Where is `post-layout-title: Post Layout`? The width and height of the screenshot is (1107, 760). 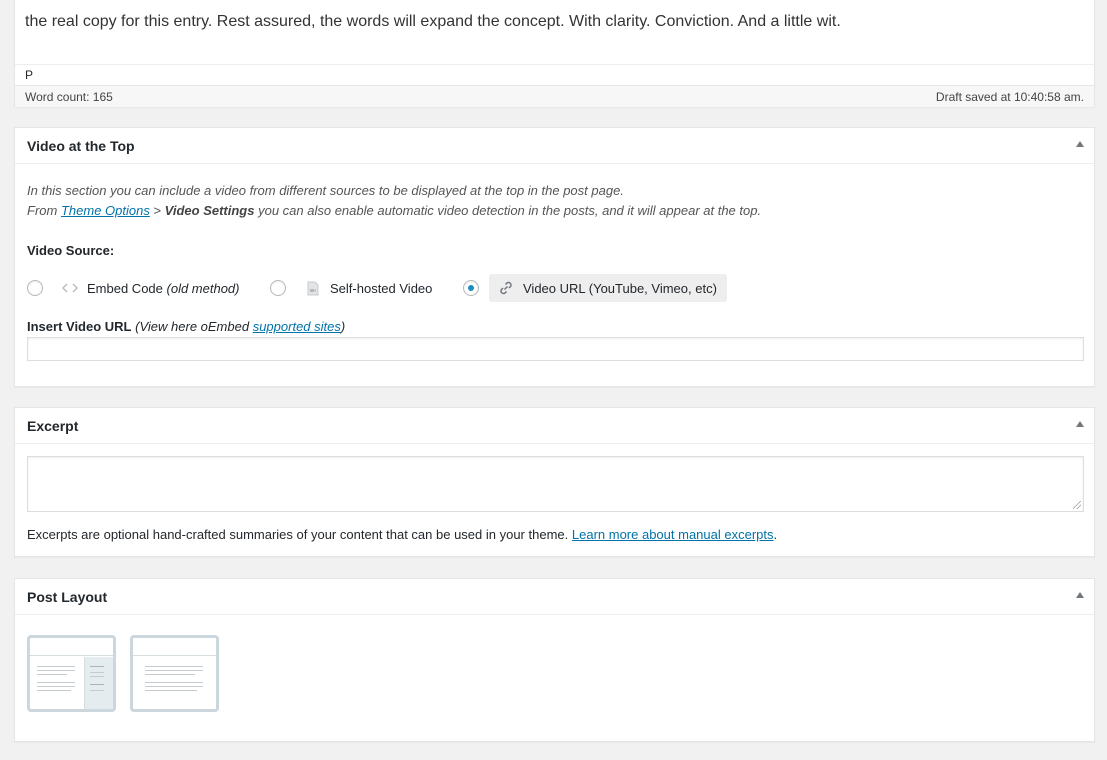
post-layout-title: Post Layout is located at coordinates (67, 597).